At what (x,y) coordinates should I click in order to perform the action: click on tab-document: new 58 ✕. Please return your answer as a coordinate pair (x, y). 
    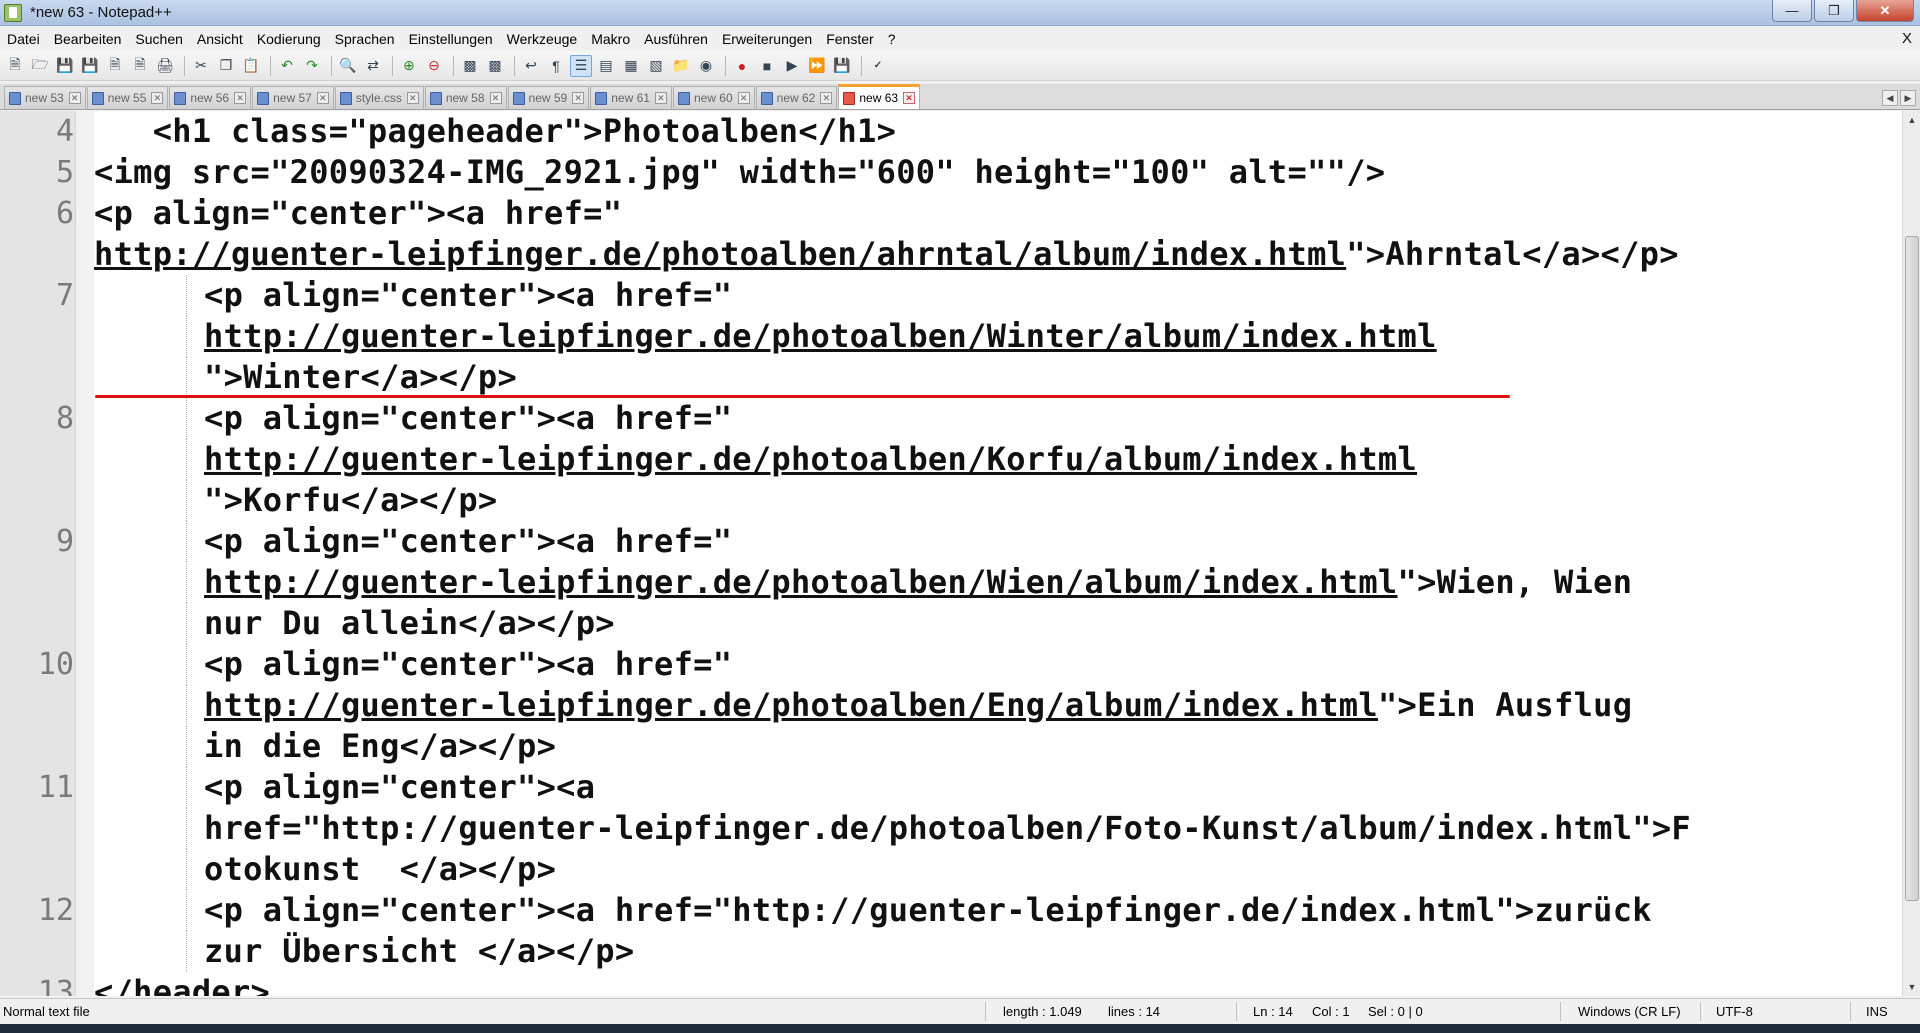
    Looking at the image, I should click on (465, 97).